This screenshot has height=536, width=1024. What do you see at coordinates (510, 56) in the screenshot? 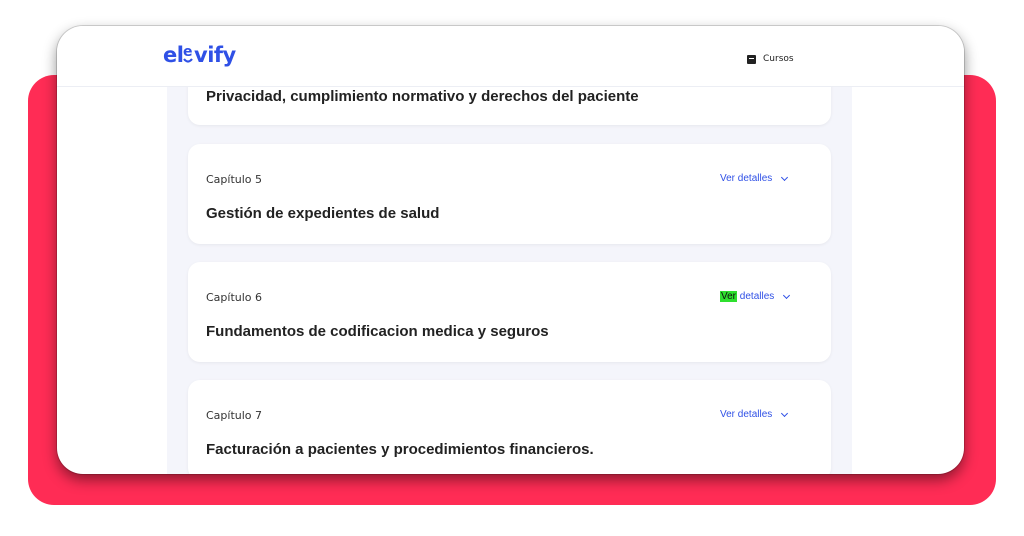
I see `top-navbar: el e vify Cursos` at bounding box center [510, 56].